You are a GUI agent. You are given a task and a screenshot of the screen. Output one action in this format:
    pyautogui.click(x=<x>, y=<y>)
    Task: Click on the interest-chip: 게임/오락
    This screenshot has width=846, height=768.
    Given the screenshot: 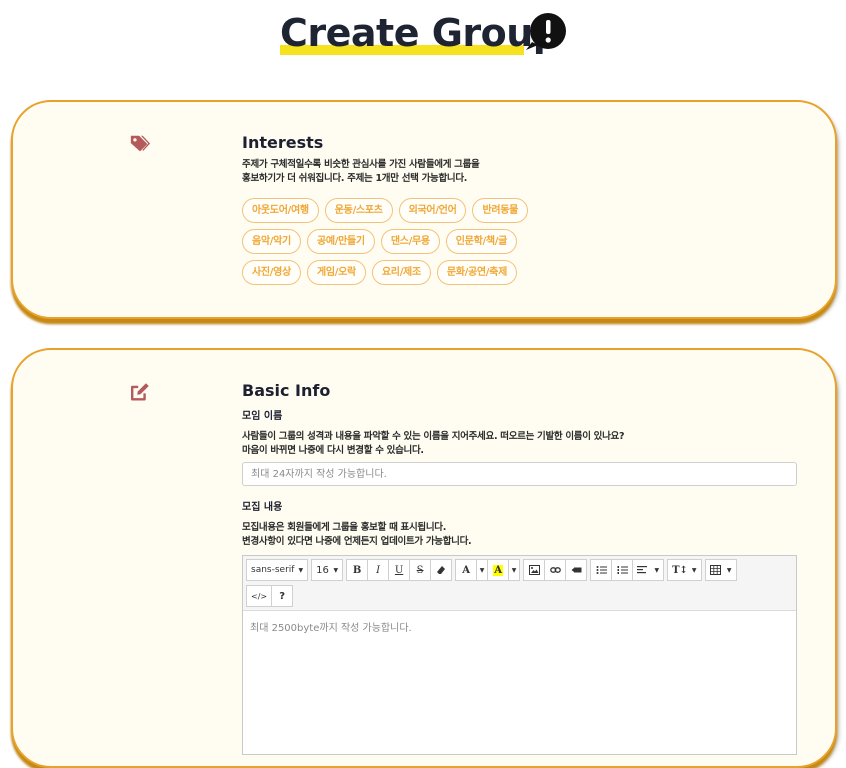 What is the action you would take?
    pyautogui.click(x=336, y=272)
    